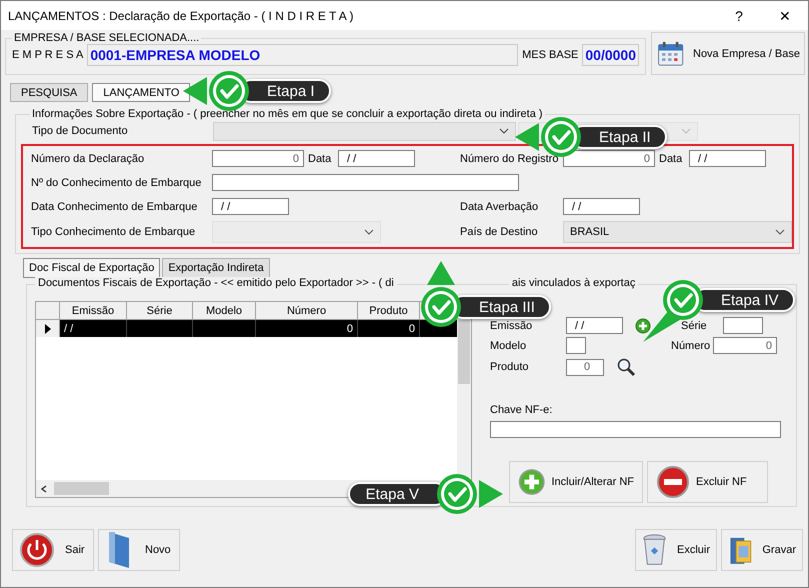  I want to click on minus-icon, so click(673, 482).